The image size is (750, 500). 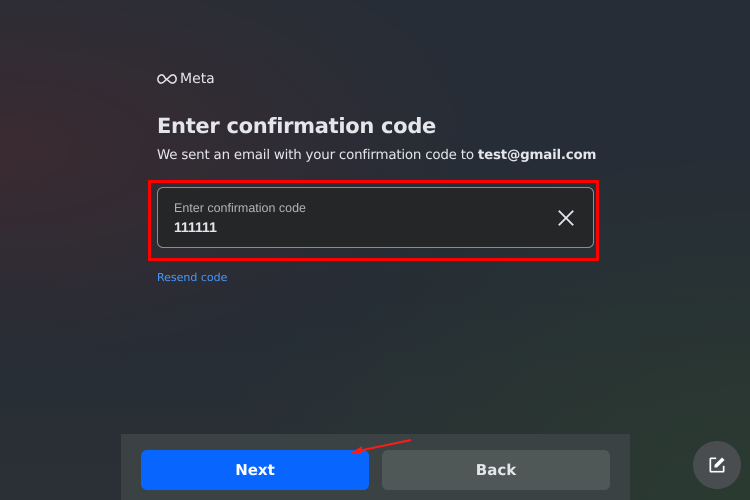 I want to click on page-heading: Enter confirmation code, so click(x=297, y=126).